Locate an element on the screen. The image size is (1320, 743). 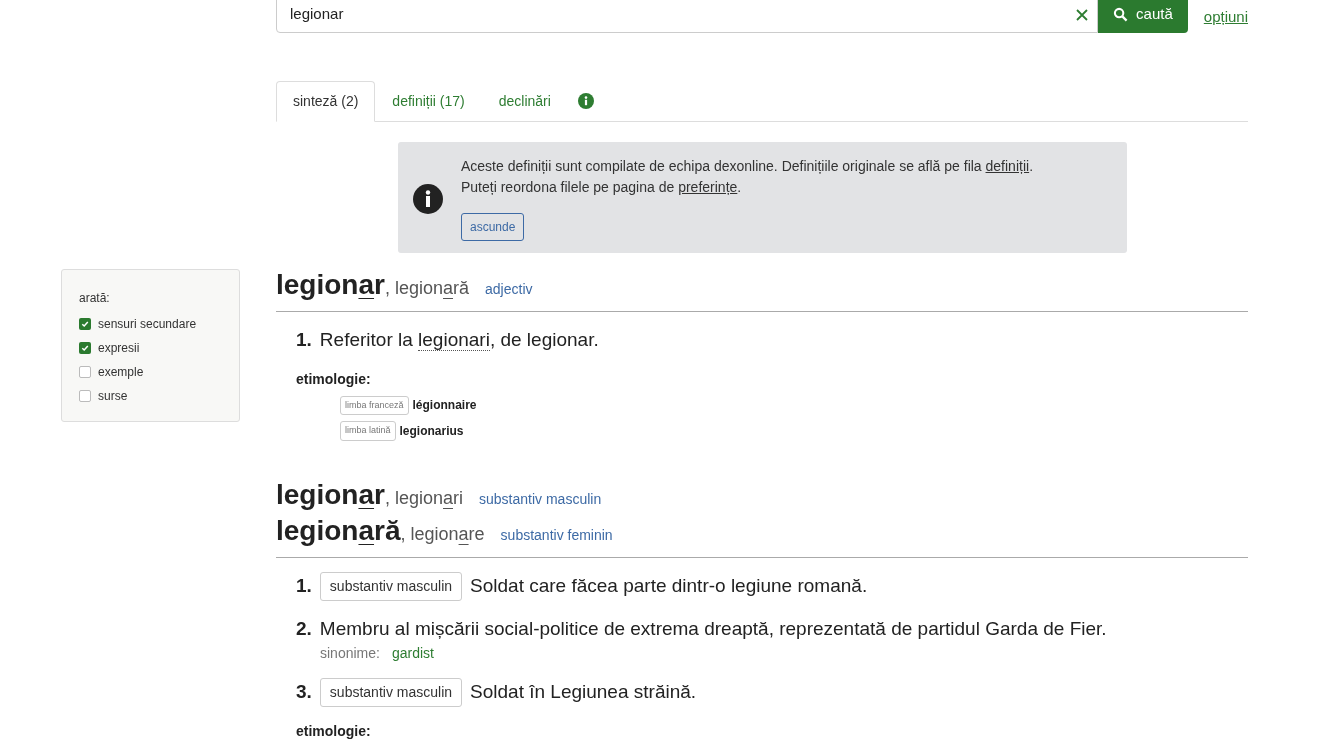
preferences-link: preferințe is located at coordinates (708, 187).